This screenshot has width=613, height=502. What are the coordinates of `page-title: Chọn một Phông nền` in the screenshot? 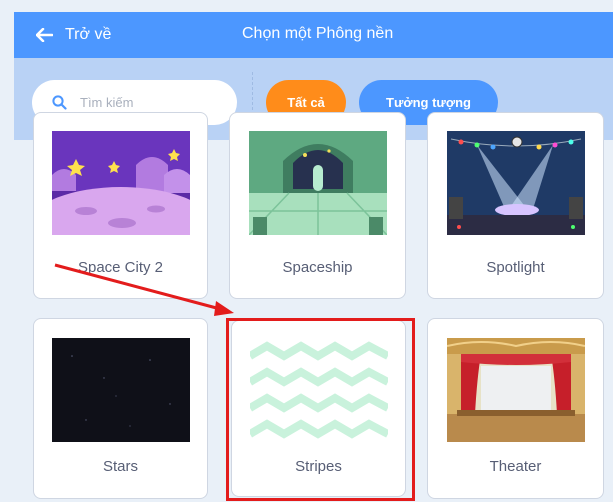 It's located at (318, 33).